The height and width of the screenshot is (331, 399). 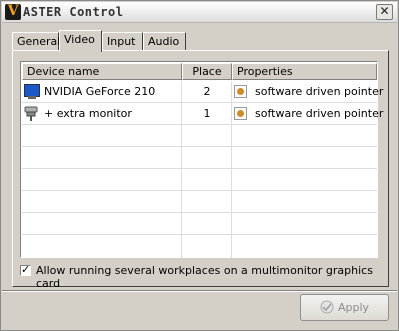 What do you see at coordinates (32, 91) in the screenshot?
I see `monitor-icon` at bounding box center [32, 91].